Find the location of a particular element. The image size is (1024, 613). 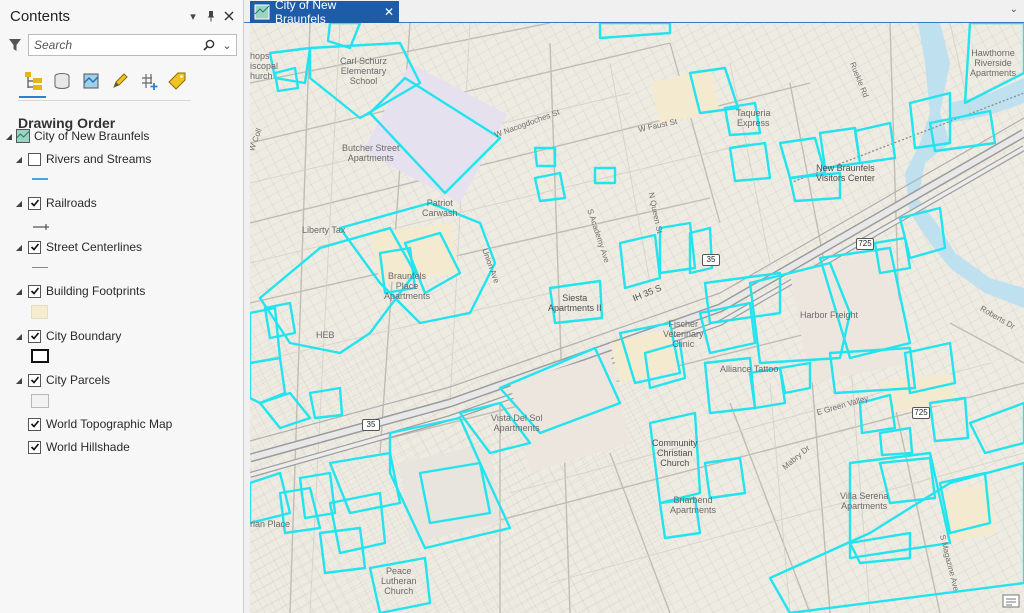

label-bishops: hops iscopal hurch is located at coordinates (264, 66).